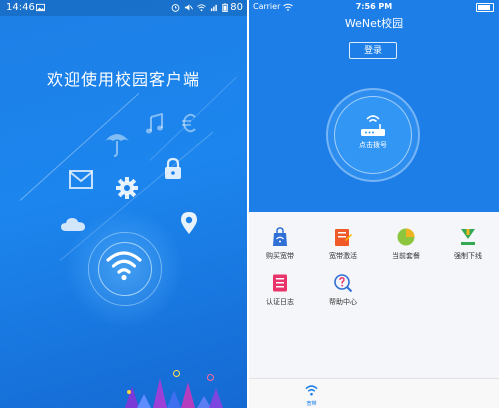 This screenshot has height=408, width=499. Describe the element at coordinates (343, 302) in the screenshot. I see `menu-label: 帮助中心` at that location.